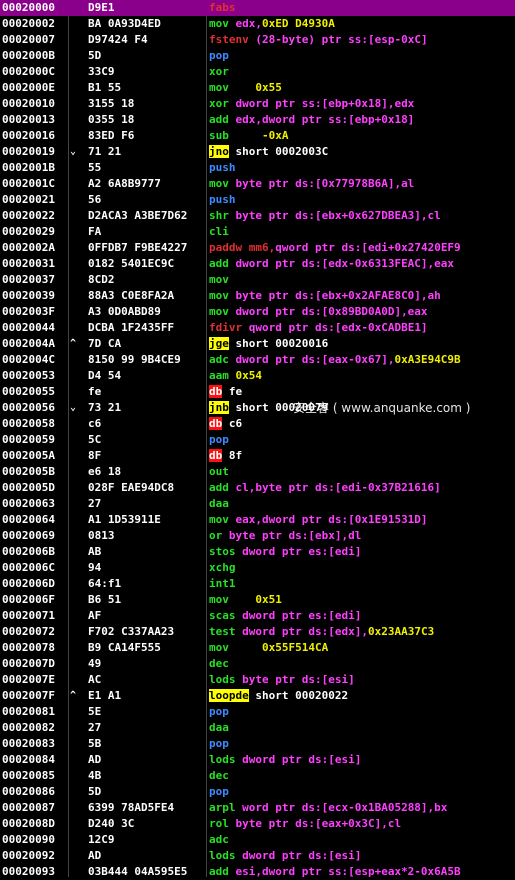 The height and width of the screenshot is (880, 515). I want to click on operand: dx,ss, so click(252, 279).